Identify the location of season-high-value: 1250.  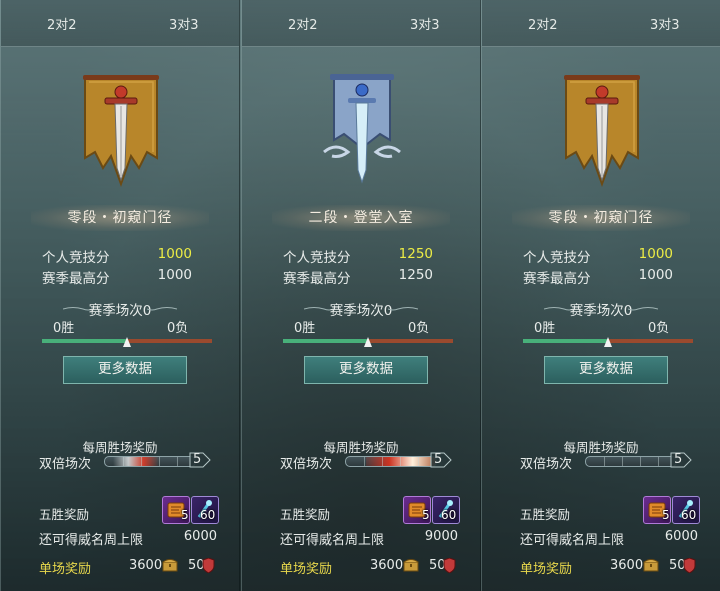
(415, 275).